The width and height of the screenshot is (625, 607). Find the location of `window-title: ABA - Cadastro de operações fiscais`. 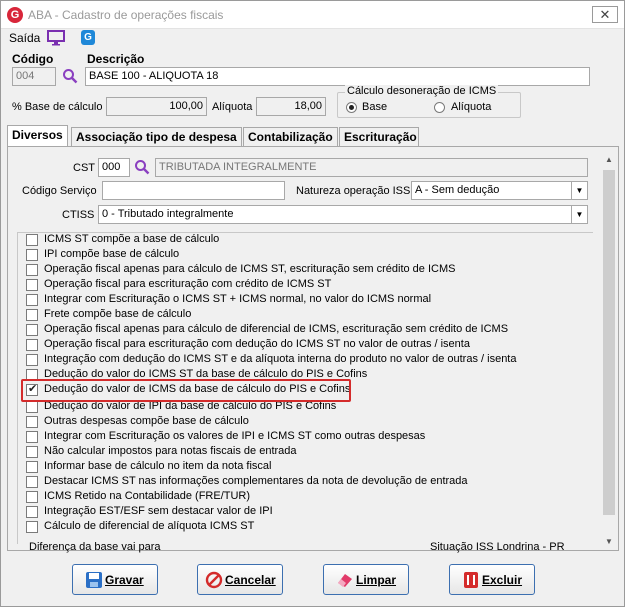

window-title: ABA - Cadastro de operações fiscais is located at coordinates (126, 15).